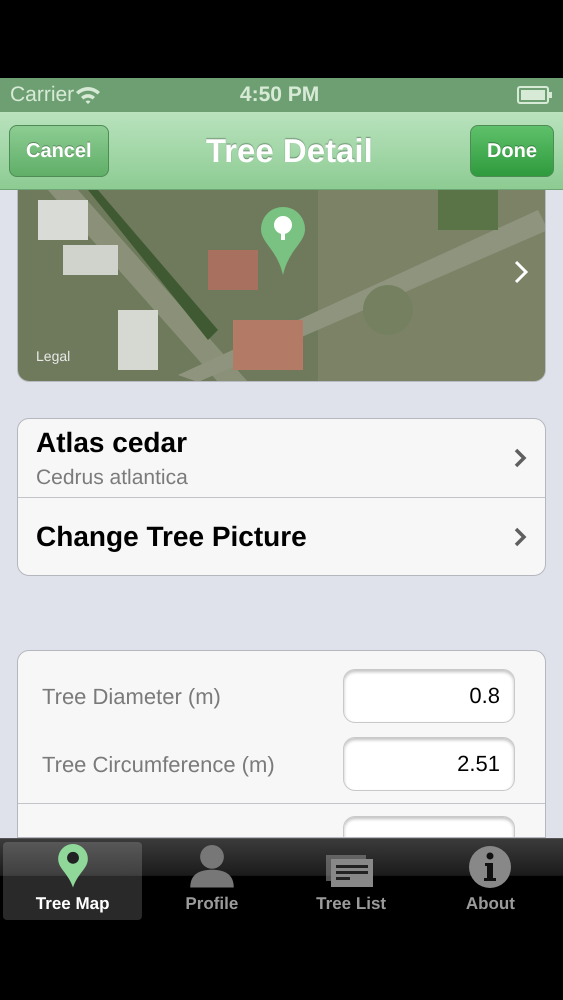 This screenshot has height=1000, width=563. I want to click on tab: Tree List, so click(351, 881).